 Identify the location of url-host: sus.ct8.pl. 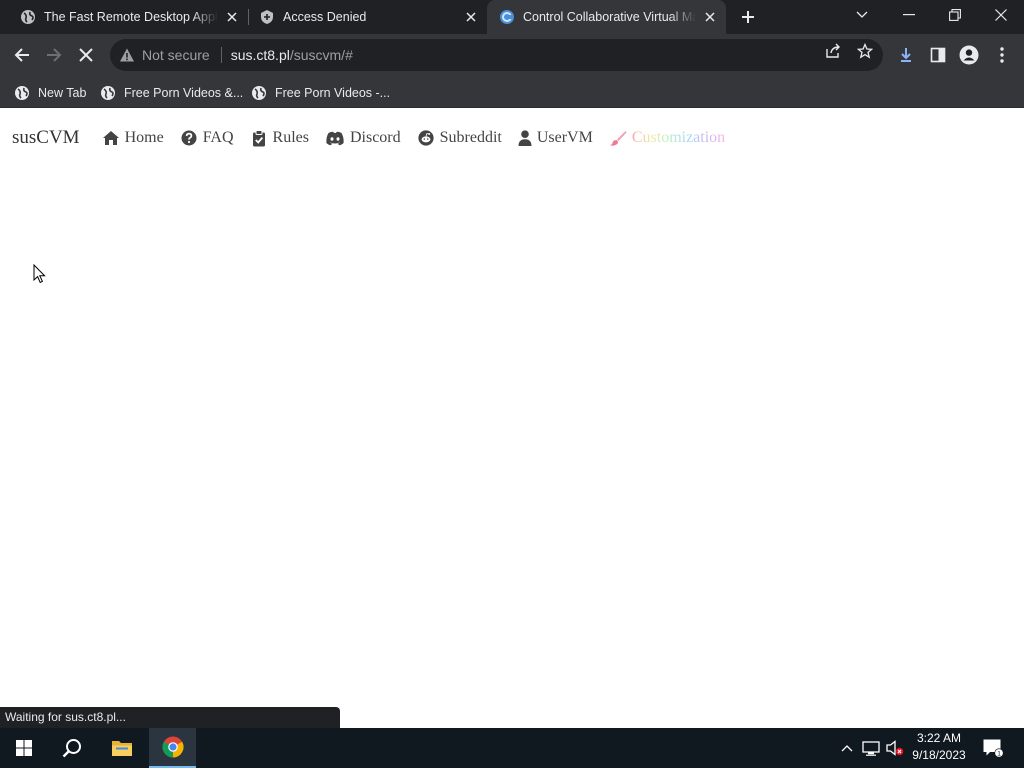
(260, 55).